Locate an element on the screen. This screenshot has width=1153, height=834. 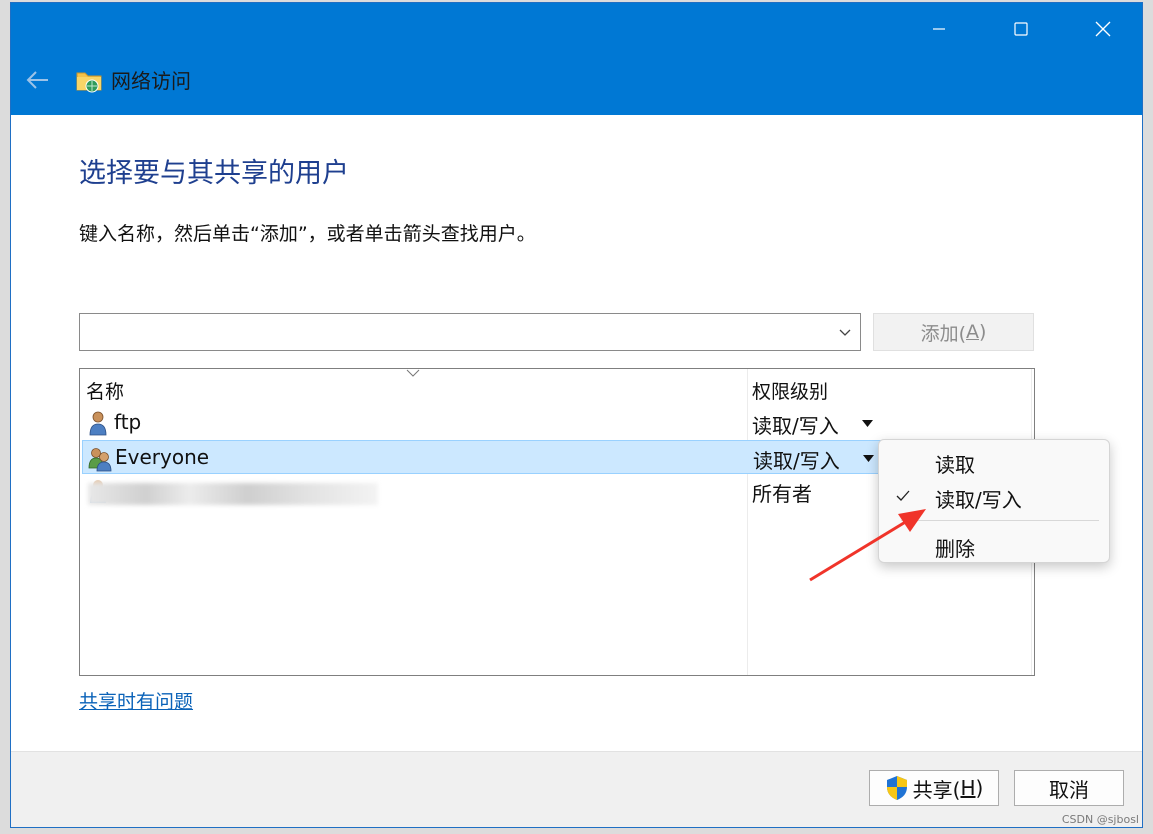
minimize-button is located at coordinates (939, 29).